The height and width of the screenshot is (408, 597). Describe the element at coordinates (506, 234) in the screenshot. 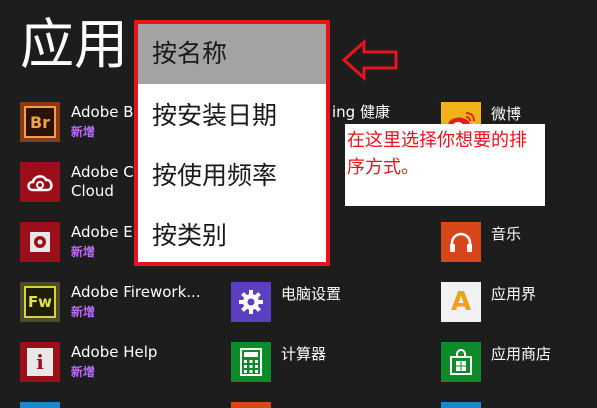

I see `app-name-music: 音乐` at that location.